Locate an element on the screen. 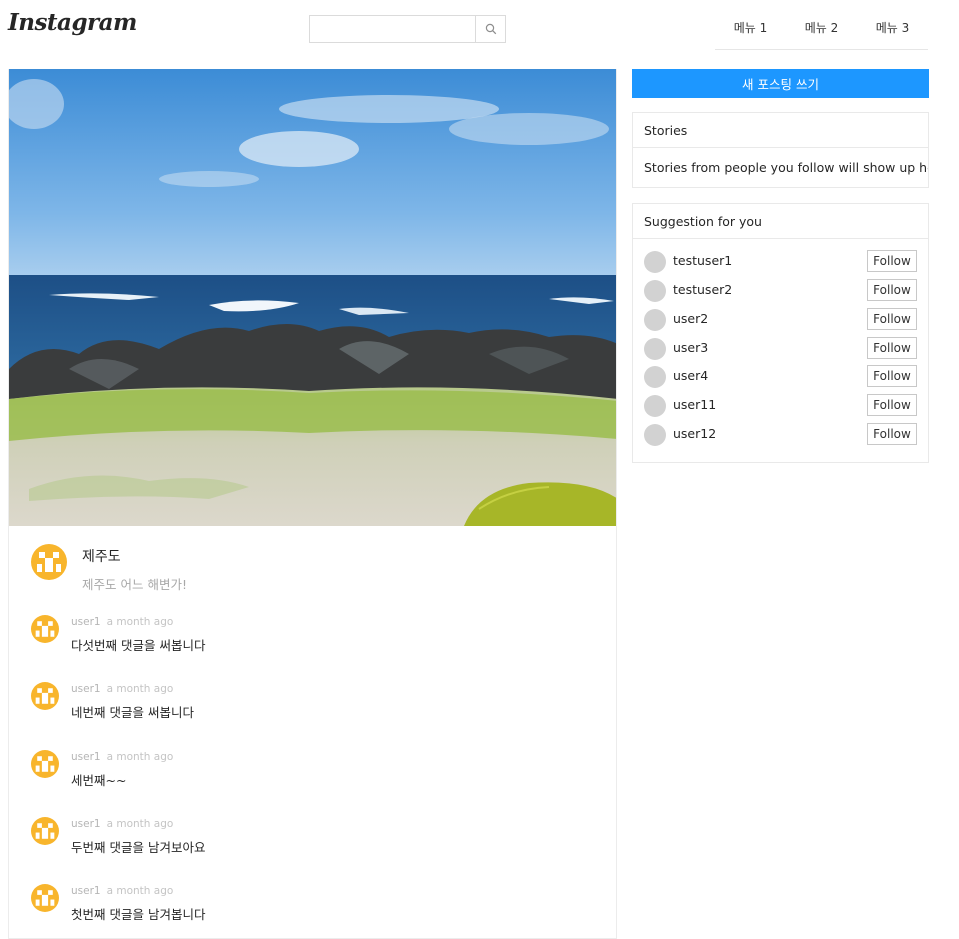 The width and height of the screenshot is (959, 939). suggestion-username: user4 is located at coordinates (690, 375).